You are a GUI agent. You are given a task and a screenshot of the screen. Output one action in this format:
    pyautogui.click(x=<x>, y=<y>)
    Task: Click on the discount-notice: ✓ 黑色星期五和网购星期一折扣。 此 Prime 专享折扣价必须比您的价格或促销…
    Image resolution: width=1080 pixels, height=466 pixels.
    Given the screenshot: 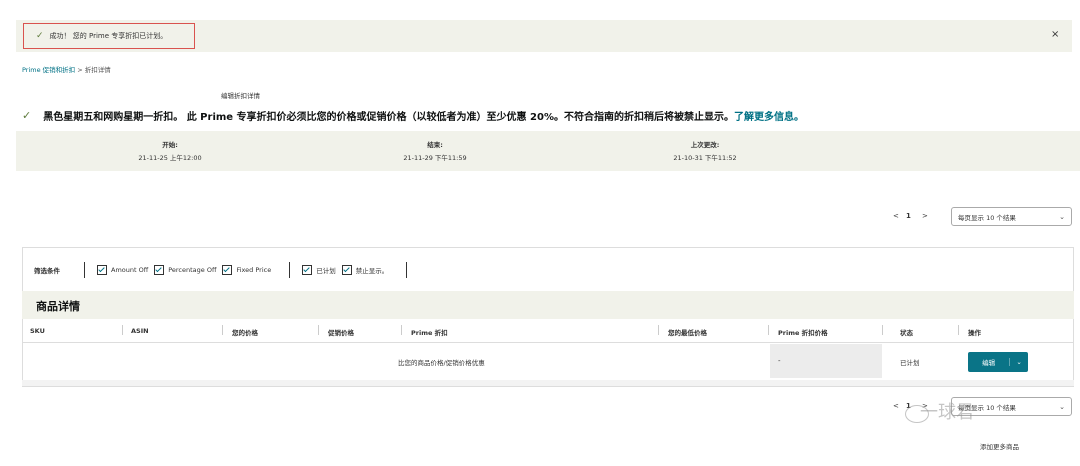 What is the action you would take?
    pyautogui.click(x=413, y=115)
    